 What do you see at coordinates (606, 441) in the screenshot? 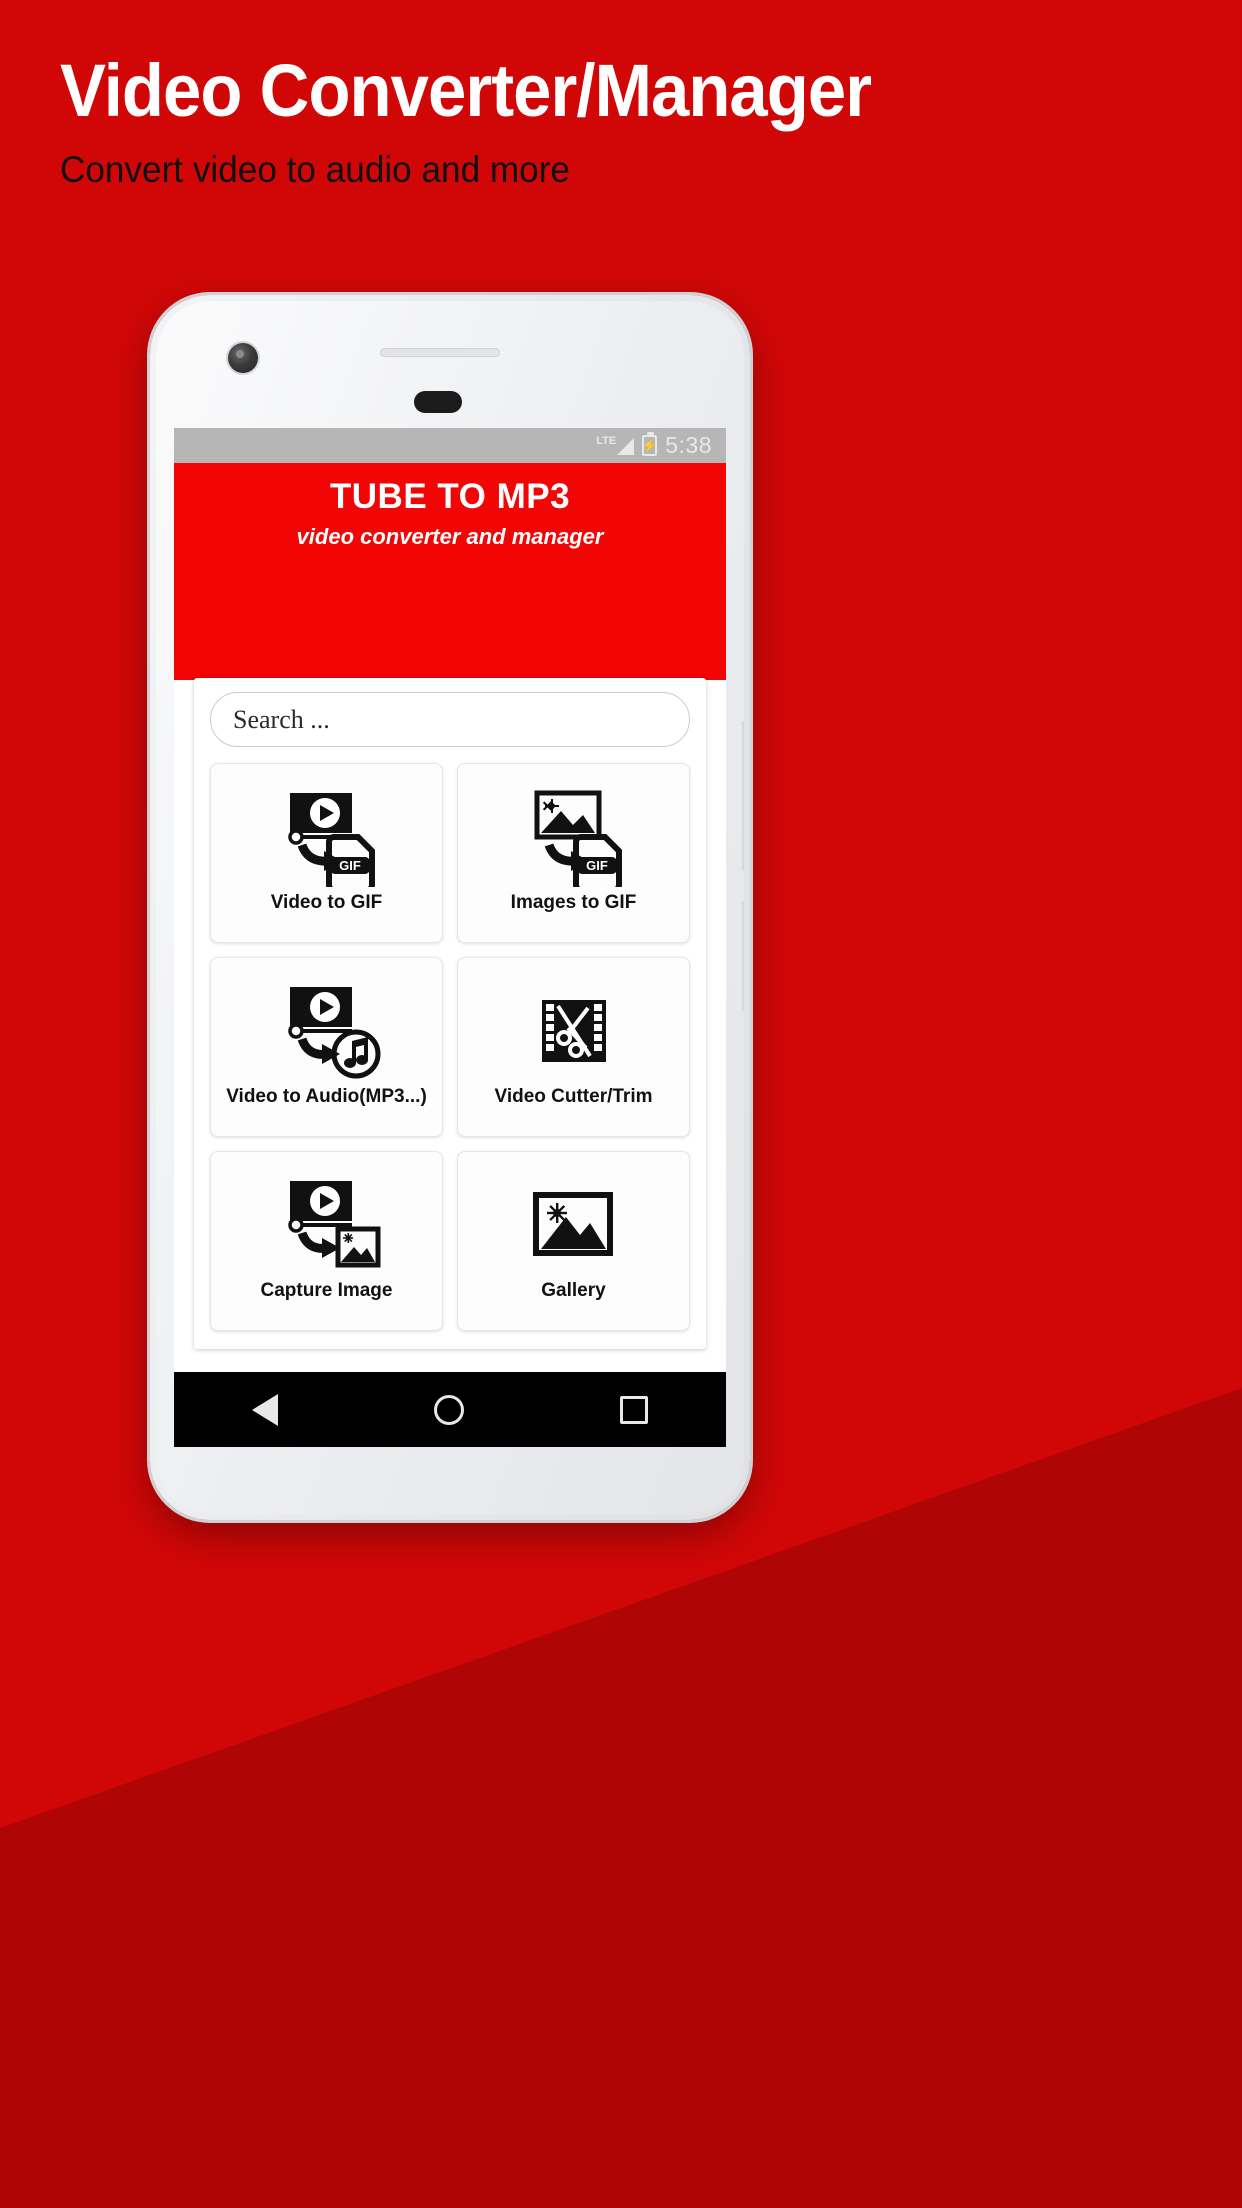
I see `network-type-label: LTE` at bounding box center [606, 441].